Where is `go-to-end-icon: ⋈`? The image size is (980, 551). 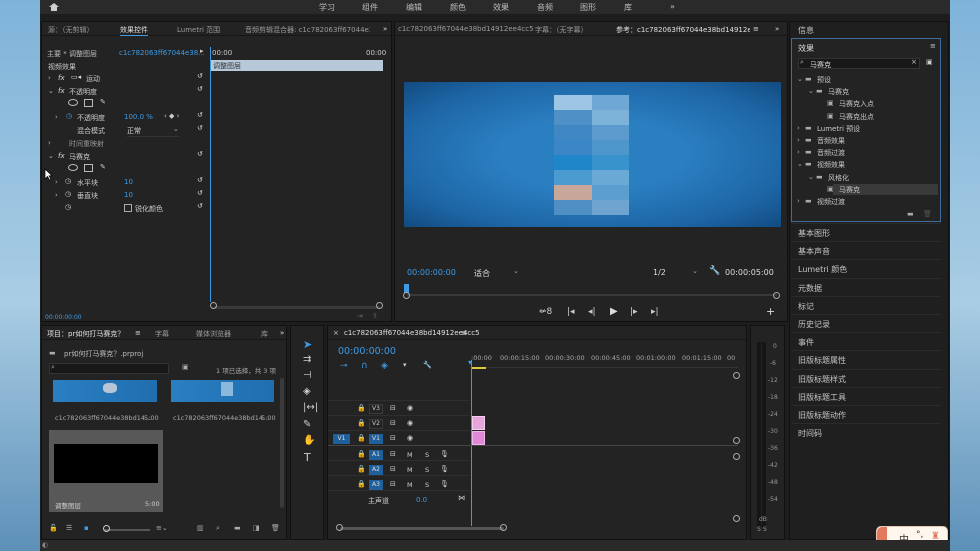 go-to-end-icon: ⋈ is located at coordinates (461, 498).